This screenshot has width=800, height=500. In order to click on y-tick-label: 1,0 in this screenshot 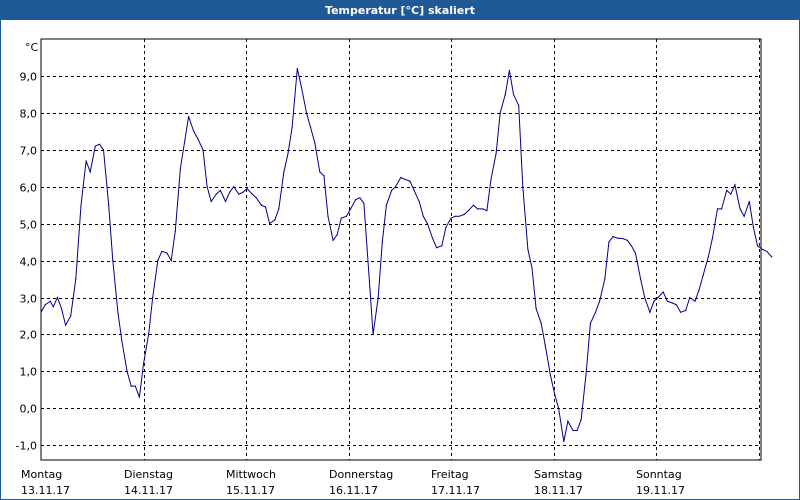, I will do `click(29, 372)`.